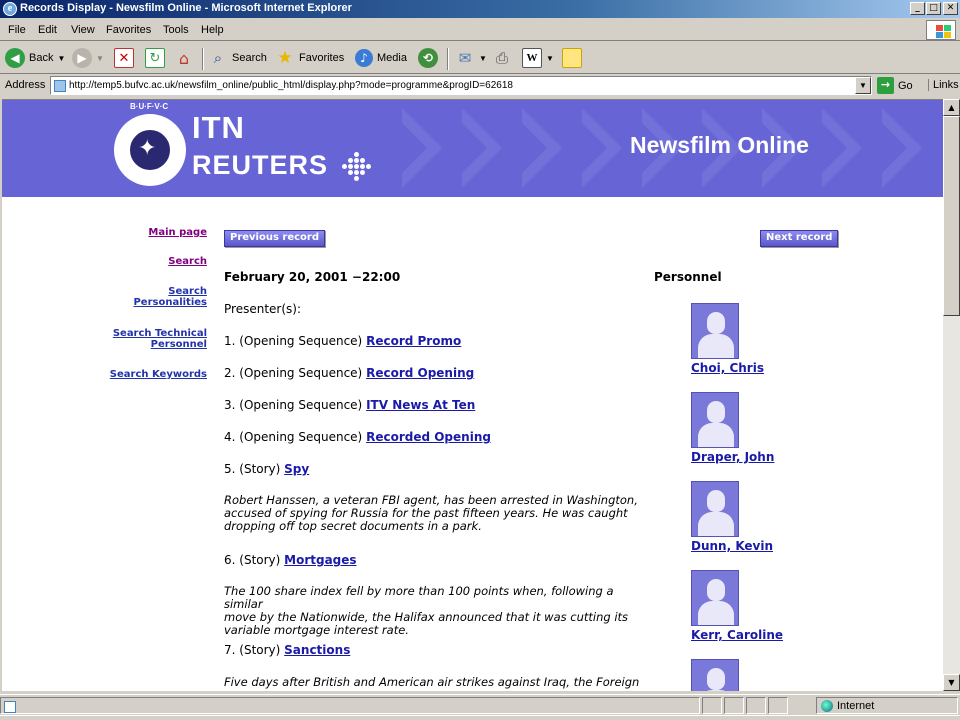  Describe the element at coordinates (941, 30) in the screenshot. I see `windows-logo-icon` at that location.